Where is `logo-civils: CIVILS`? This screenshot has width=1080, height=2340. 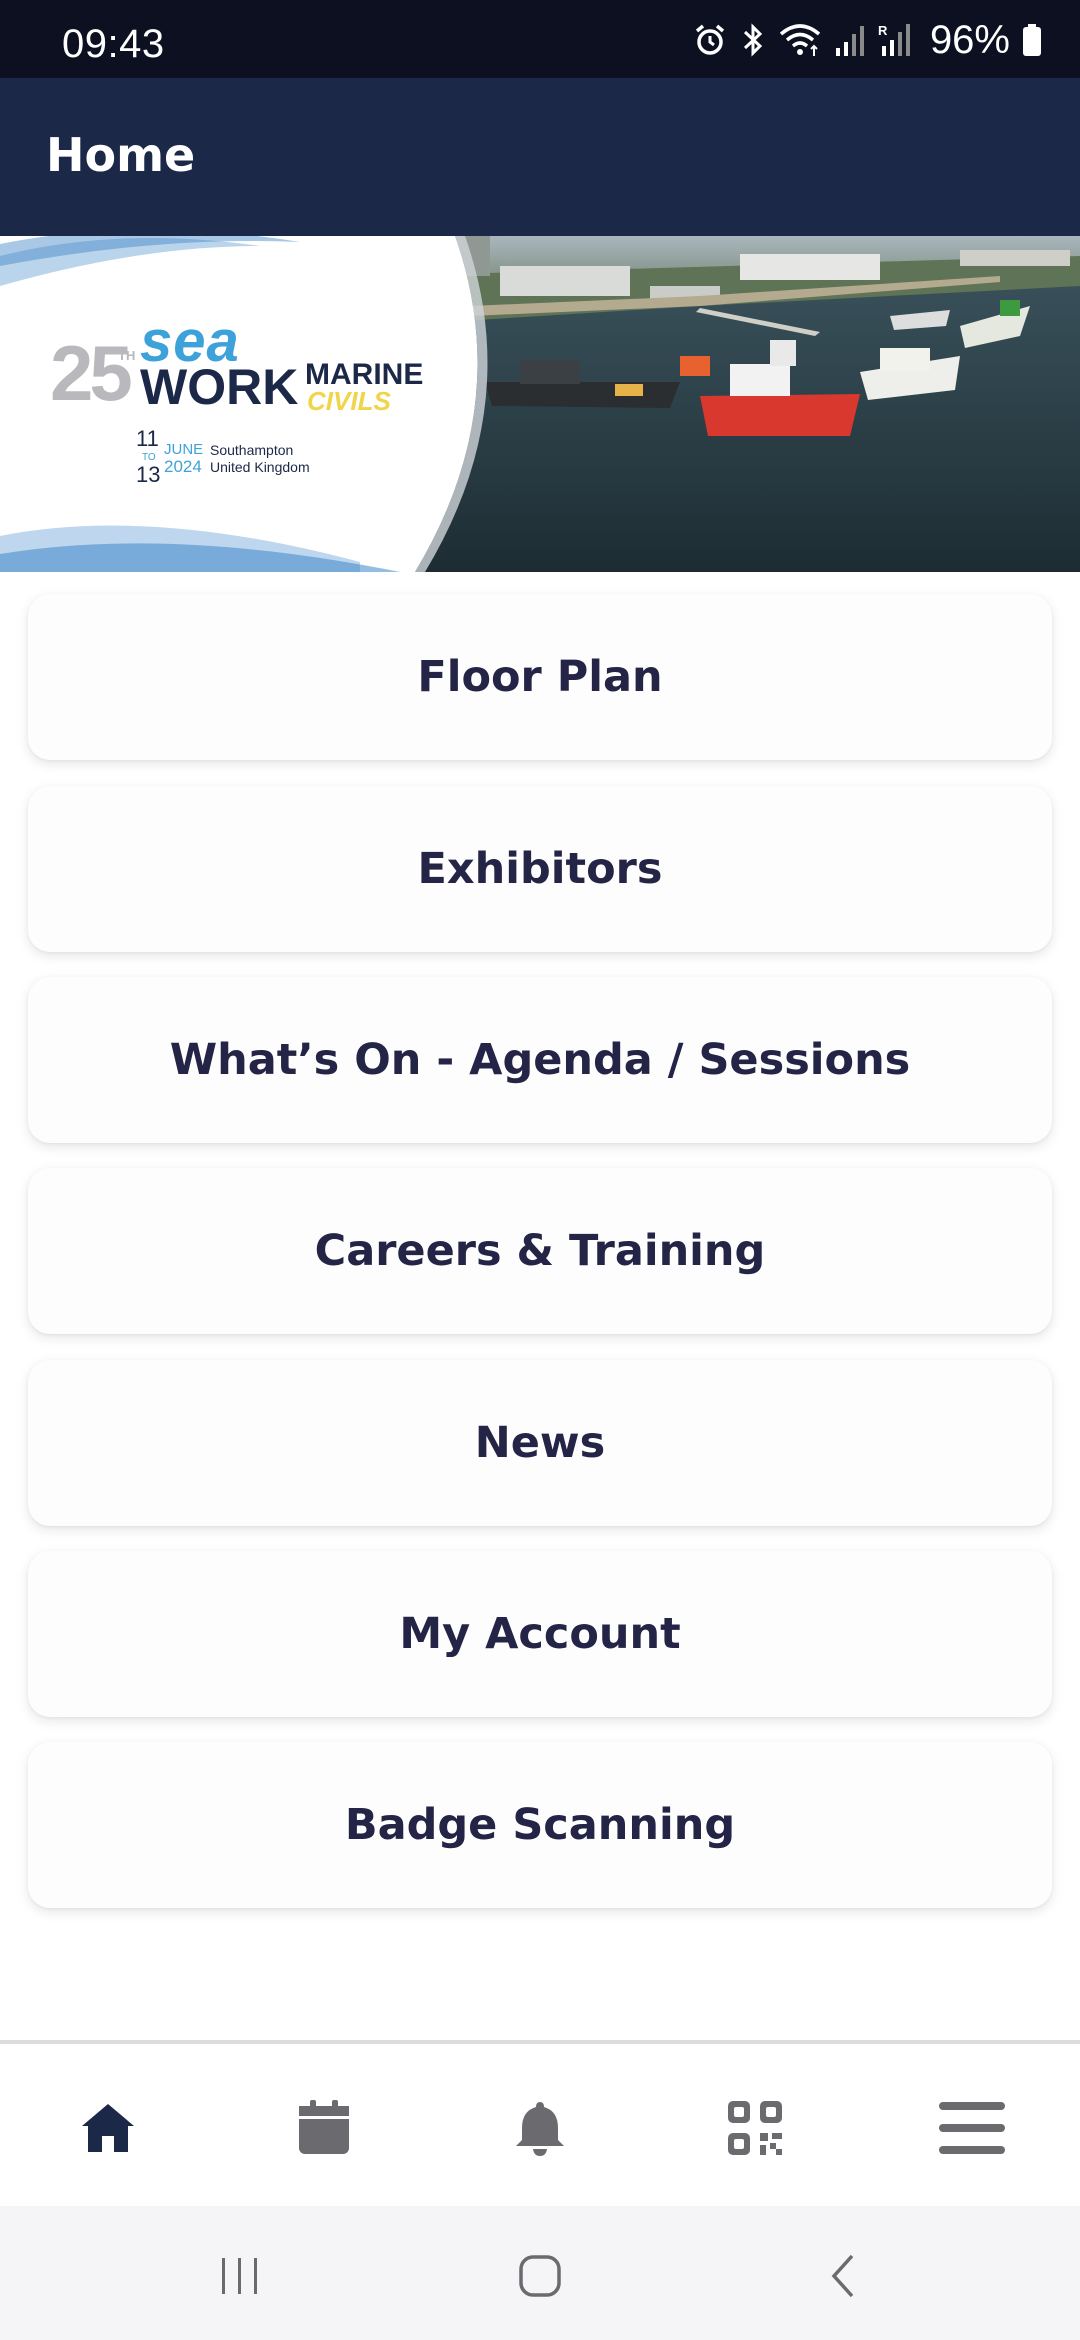
logo-civils: CIVILS is located at coordinates (349, 401).